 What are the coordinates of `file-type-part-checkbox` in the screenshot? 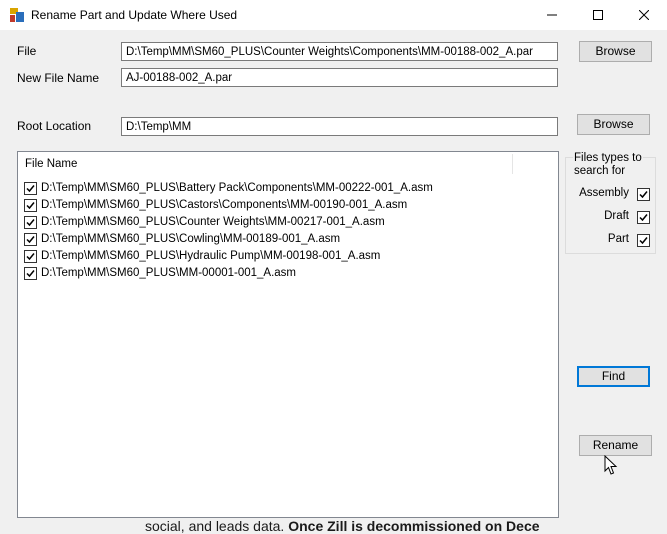 It's located at (643, 240).